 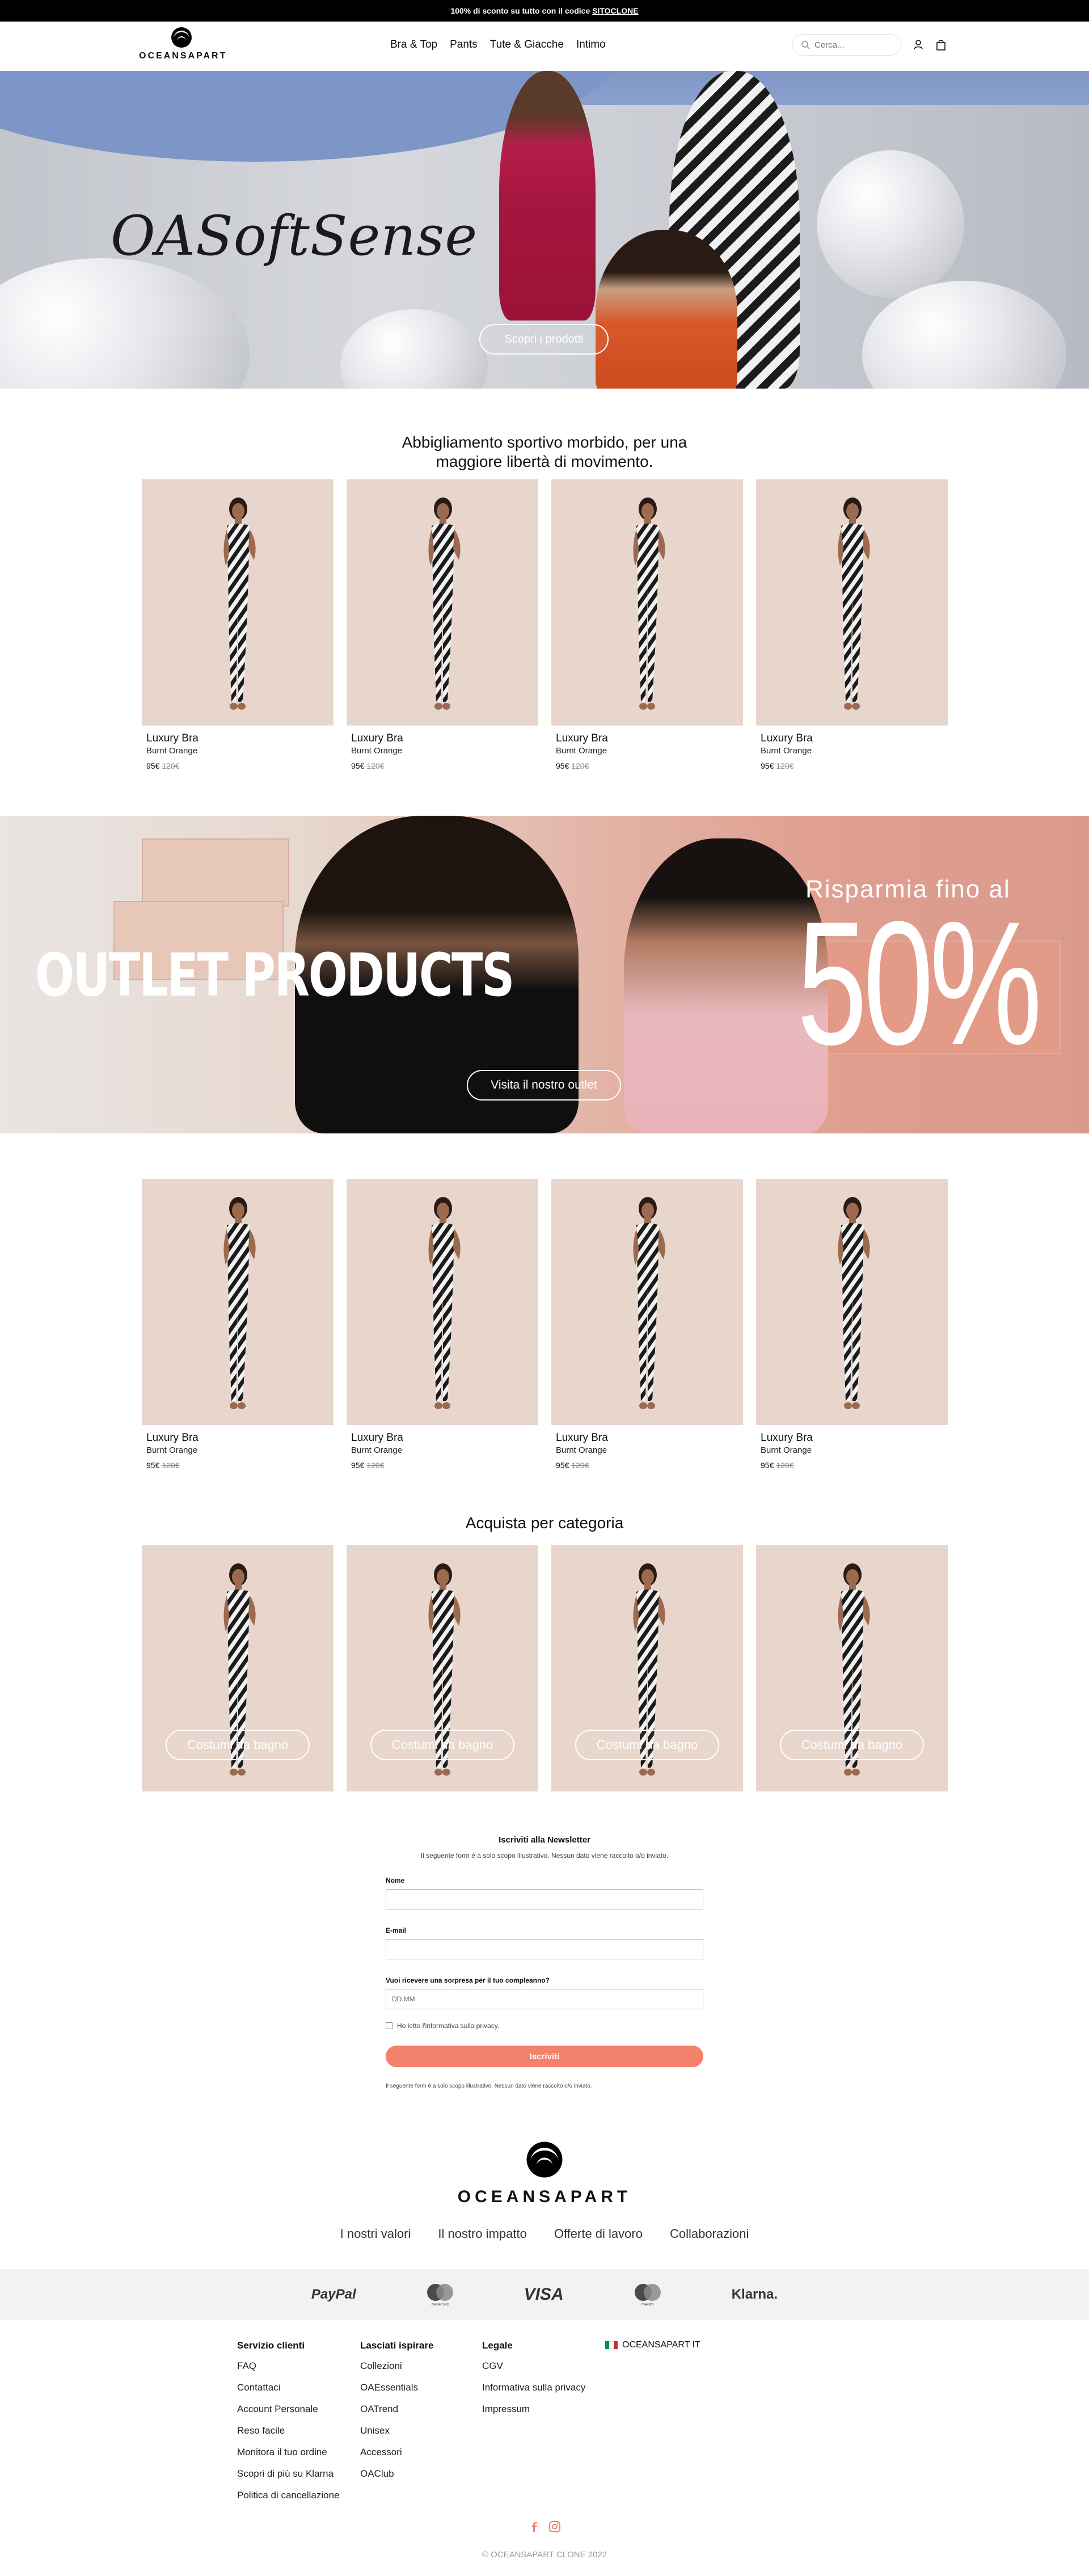 What do you see at coordinates (918, 45) in the screenshot?
I see `user-icon` at bounding box center [918, 45].